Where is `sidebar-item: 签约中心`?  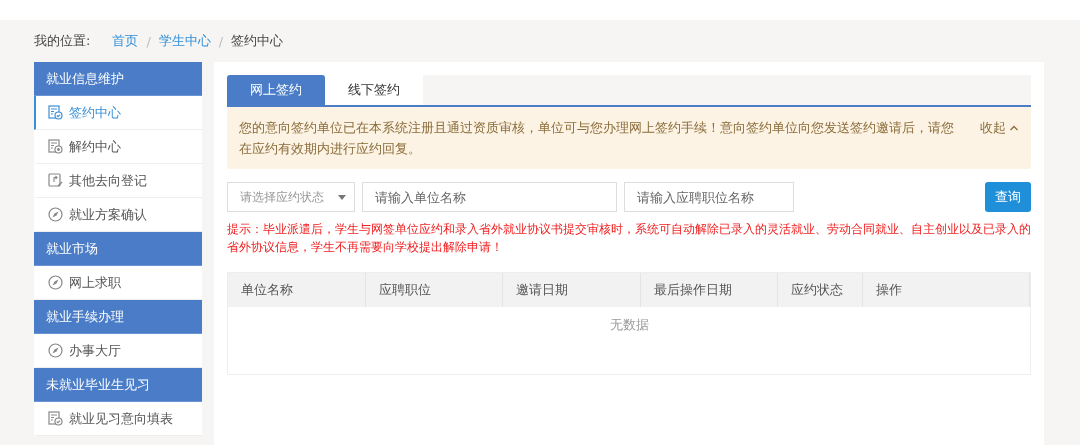
sidebar-item: 签约中心 is located at coordinates (118, 113).